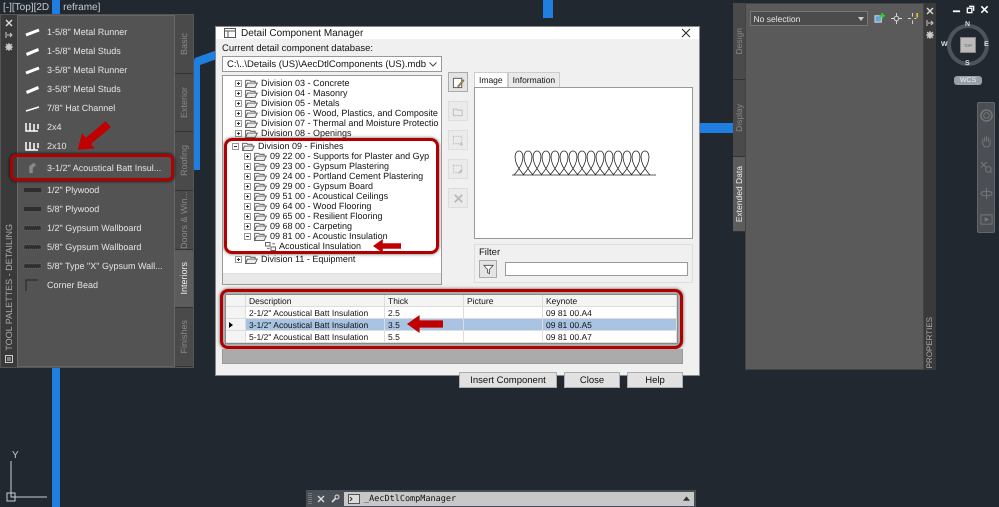  What do you see at coordinates (354, 499) in the screenshot?
I see `prompt-icon` at bounding box center [354, 499].